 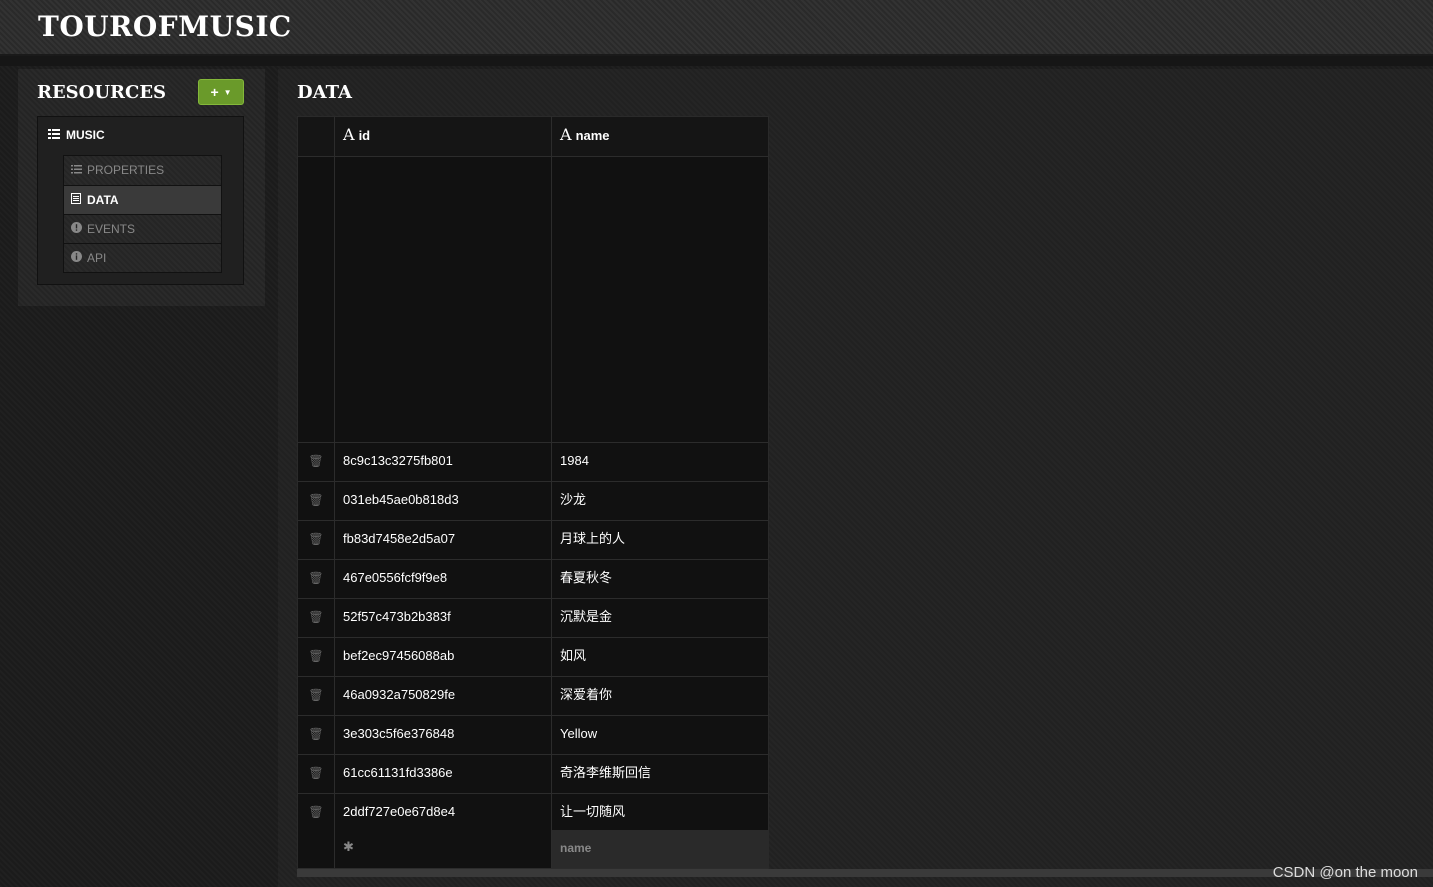 What do you see at coordinates (85, 135) in the screenshot?
I see `resource-label: MUSIC` at bounding box center [85, 135].